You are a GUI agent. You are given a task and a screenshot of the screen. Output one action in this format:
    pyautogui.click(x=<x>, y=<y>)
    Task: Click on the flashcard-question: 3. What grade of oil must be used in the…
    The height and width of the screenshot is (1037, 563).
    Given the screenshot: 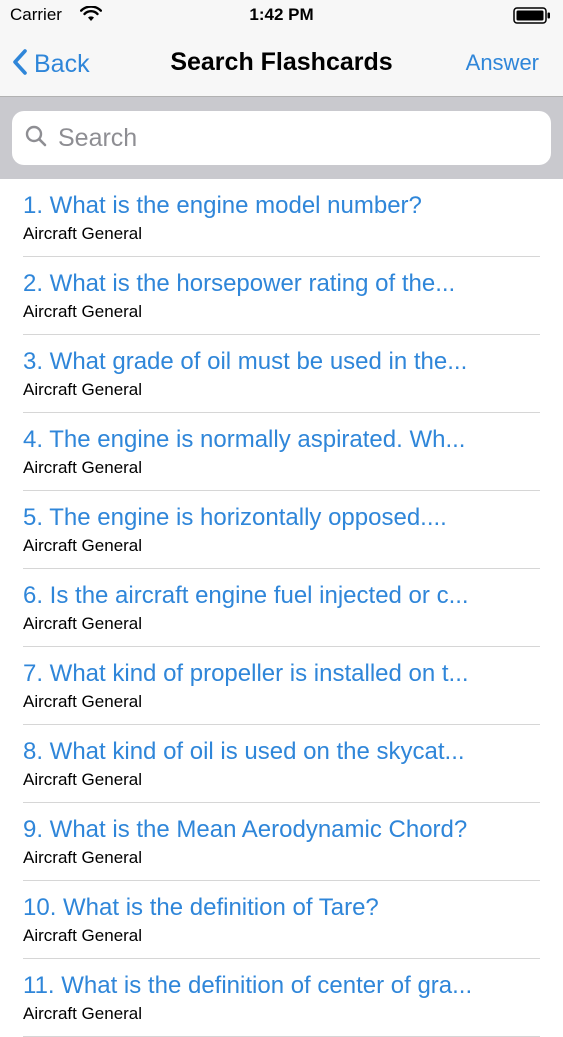 What is the action you would take?
    pyautogui.click(x=245, y=361)
    